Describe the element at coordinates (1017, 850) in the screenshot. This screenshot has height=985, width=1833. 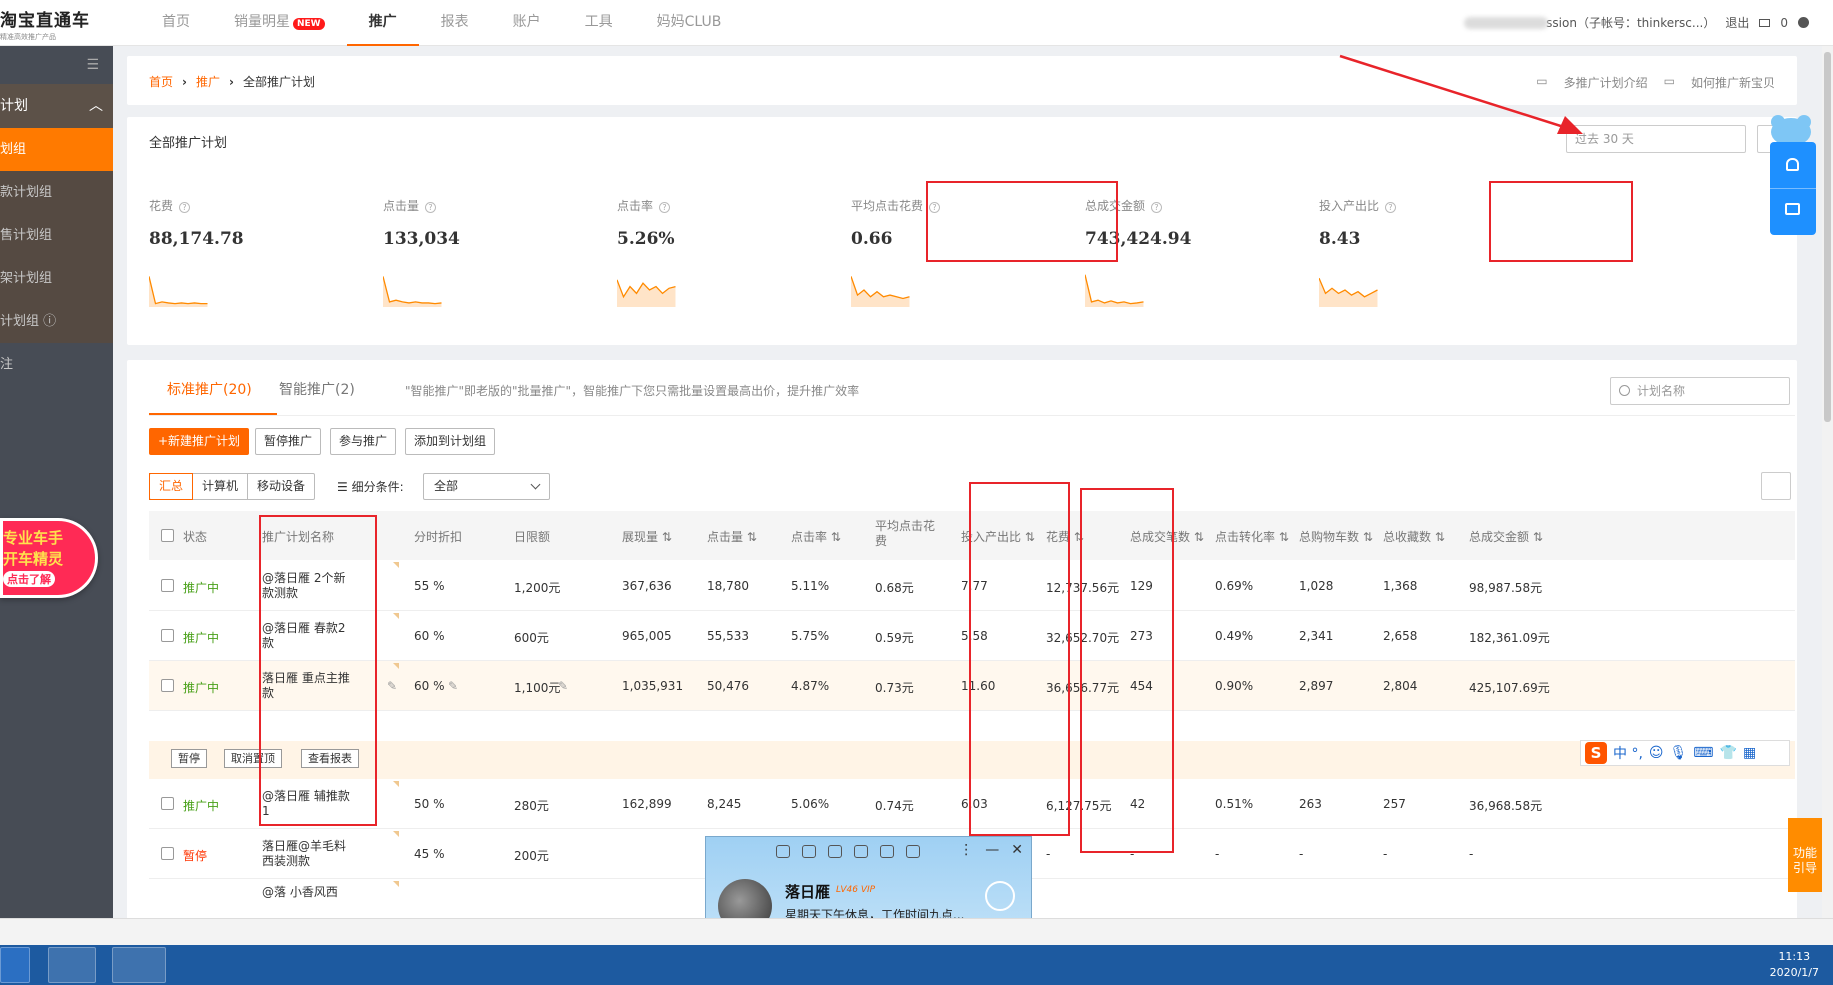
I see `close-icon: ✕` at that location.